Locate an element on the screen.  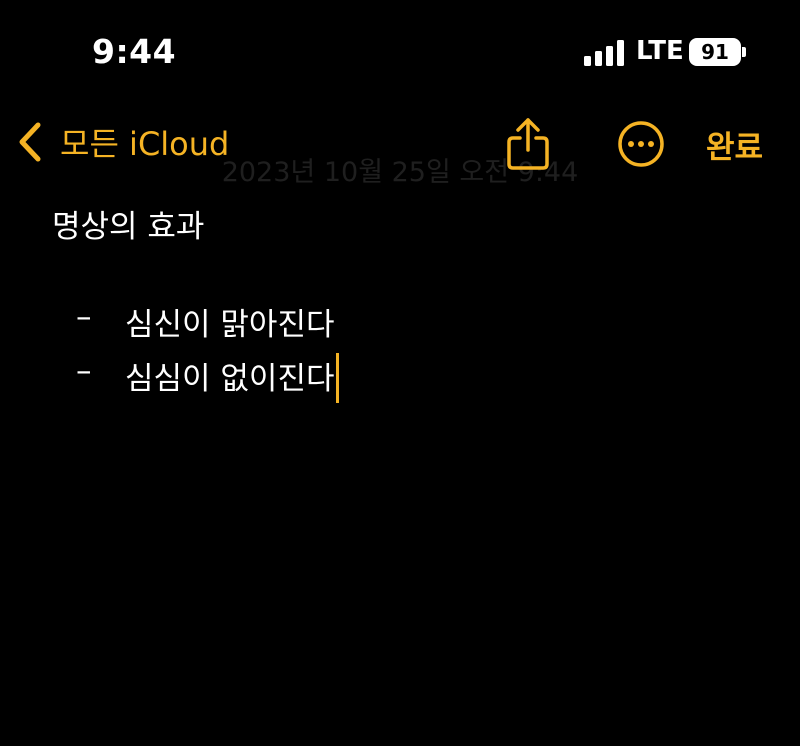
battery-icon: 91 is located at coordinates (715, 52).